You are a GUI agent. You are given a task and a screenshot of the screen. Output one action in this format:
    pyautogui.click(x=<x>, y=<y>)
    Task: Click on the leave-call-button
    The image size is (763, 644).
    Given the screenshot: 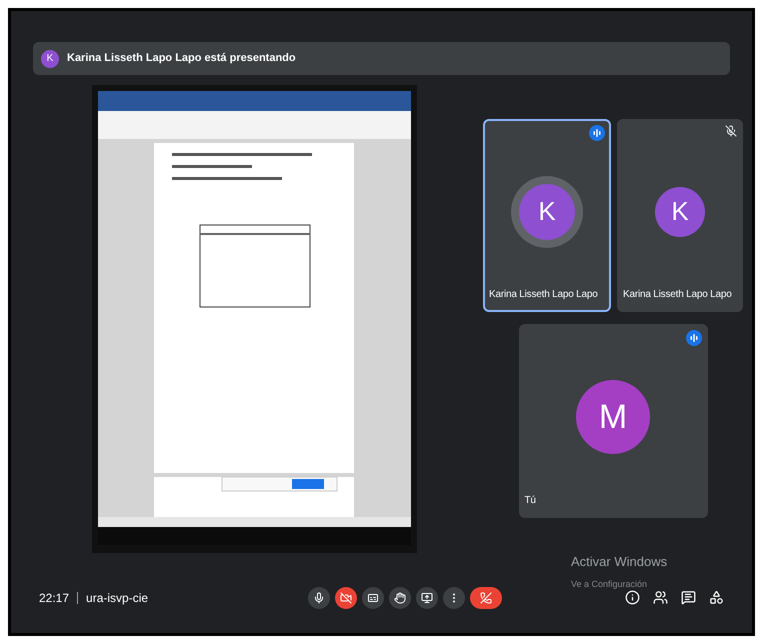 What is the action you would take?
    pyautogui.click(x=486, y=597)
    